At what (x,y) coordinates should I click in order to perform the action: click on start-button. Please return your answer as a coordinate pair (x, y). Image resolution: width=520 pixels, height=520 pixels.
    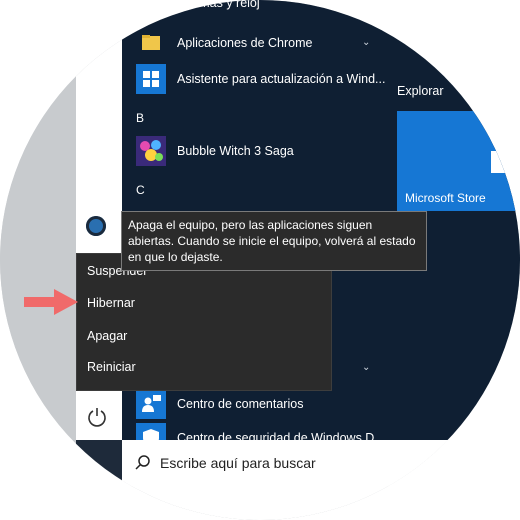
    Looking at the image, I should click on (99, 480).